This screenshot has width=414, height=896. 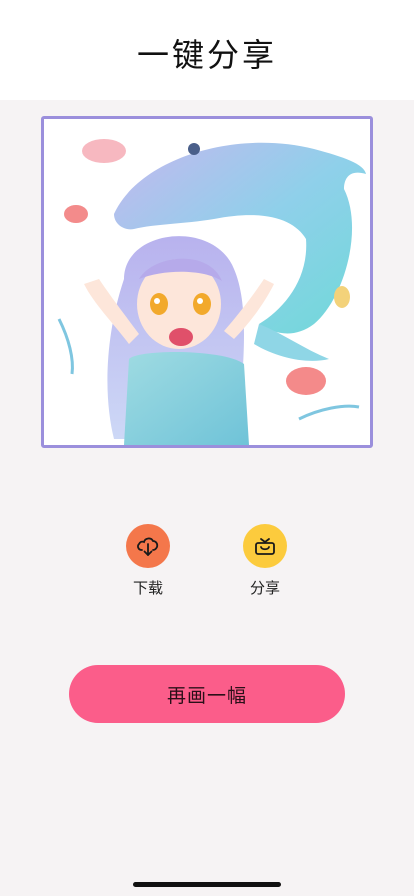 I want to click on share-basket-icon, so click(x=265, y=546).